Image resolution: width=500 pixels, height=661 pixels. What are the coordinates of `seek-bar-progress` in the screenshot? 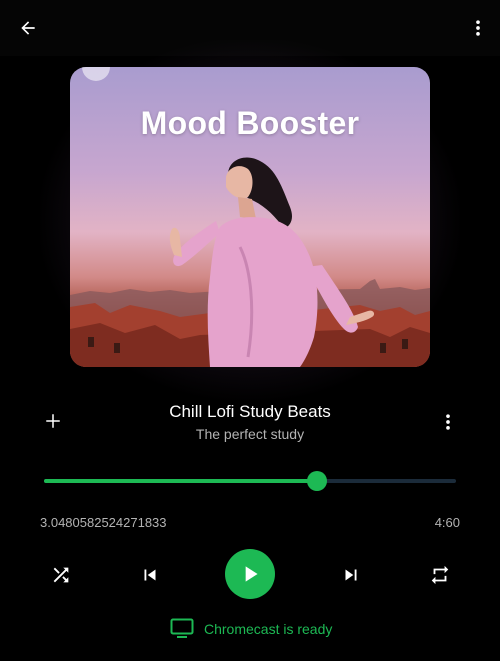 It's located at (181, 481).